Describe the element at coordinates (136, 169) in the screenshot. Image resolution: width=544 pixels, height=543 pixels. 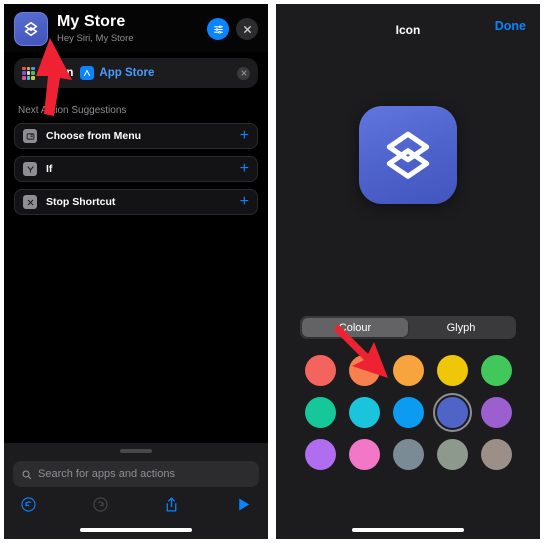
I see `list-item: If +` at that location.